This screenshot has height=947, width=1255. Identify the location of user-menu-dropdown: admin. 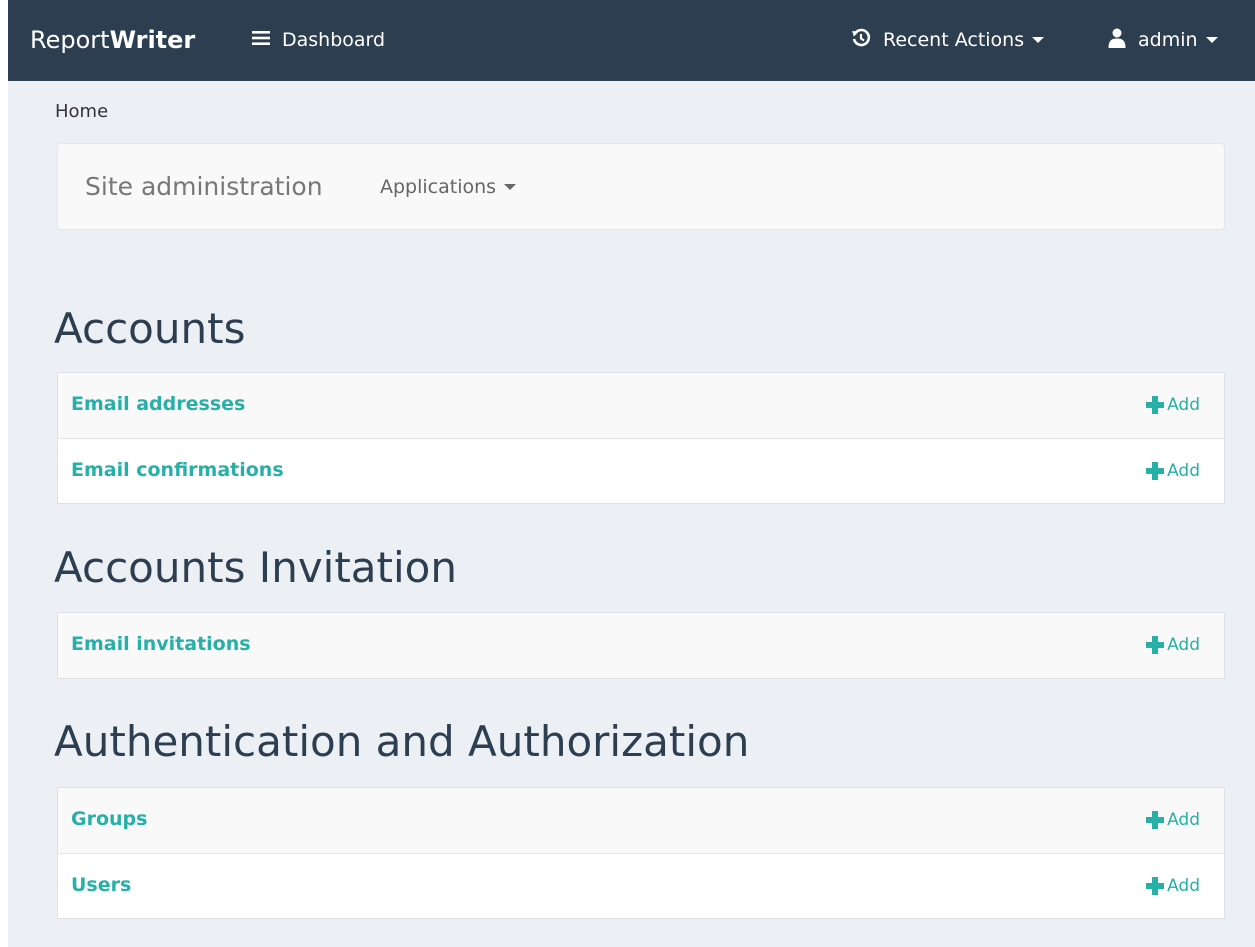
(1163, 40).